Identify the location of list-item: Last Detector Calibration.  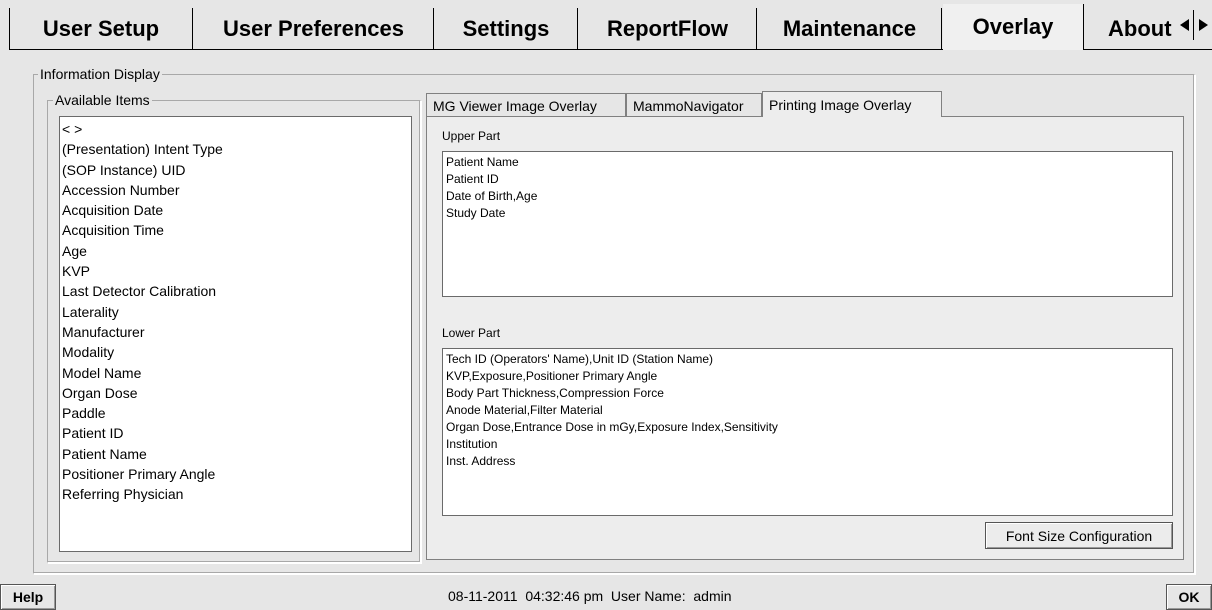
(235, 291).